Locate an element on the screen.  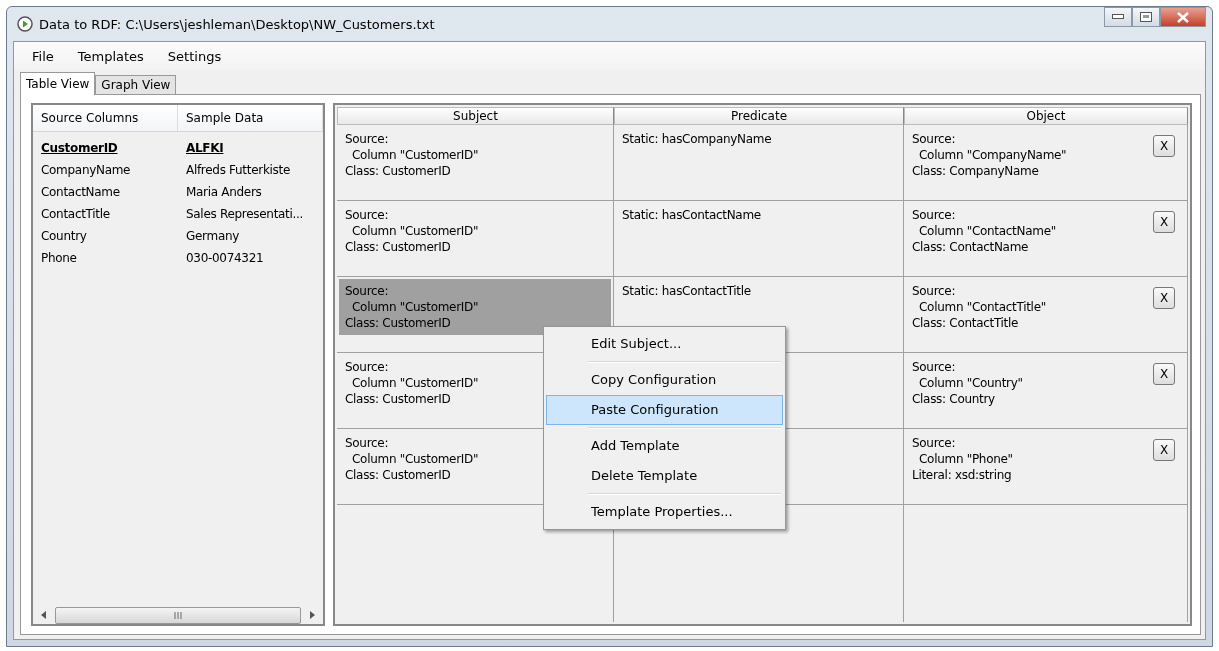
menu-item: Settings is located at coordinates (194, 56).